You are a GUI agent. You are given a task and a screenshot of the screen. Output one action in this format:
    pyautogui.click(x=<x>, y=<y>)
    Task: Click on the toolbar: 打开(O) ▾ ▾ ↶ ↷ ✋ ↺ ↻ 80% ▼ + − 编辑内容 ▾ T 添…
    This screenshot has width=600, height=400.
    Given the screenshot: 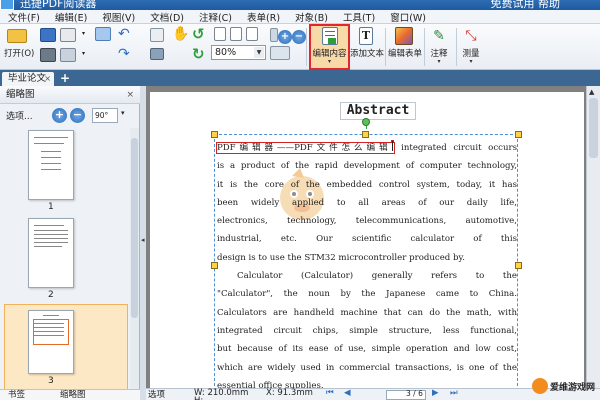 What is the action you would take?
    pyautogui.click(x=300, y=47)
    